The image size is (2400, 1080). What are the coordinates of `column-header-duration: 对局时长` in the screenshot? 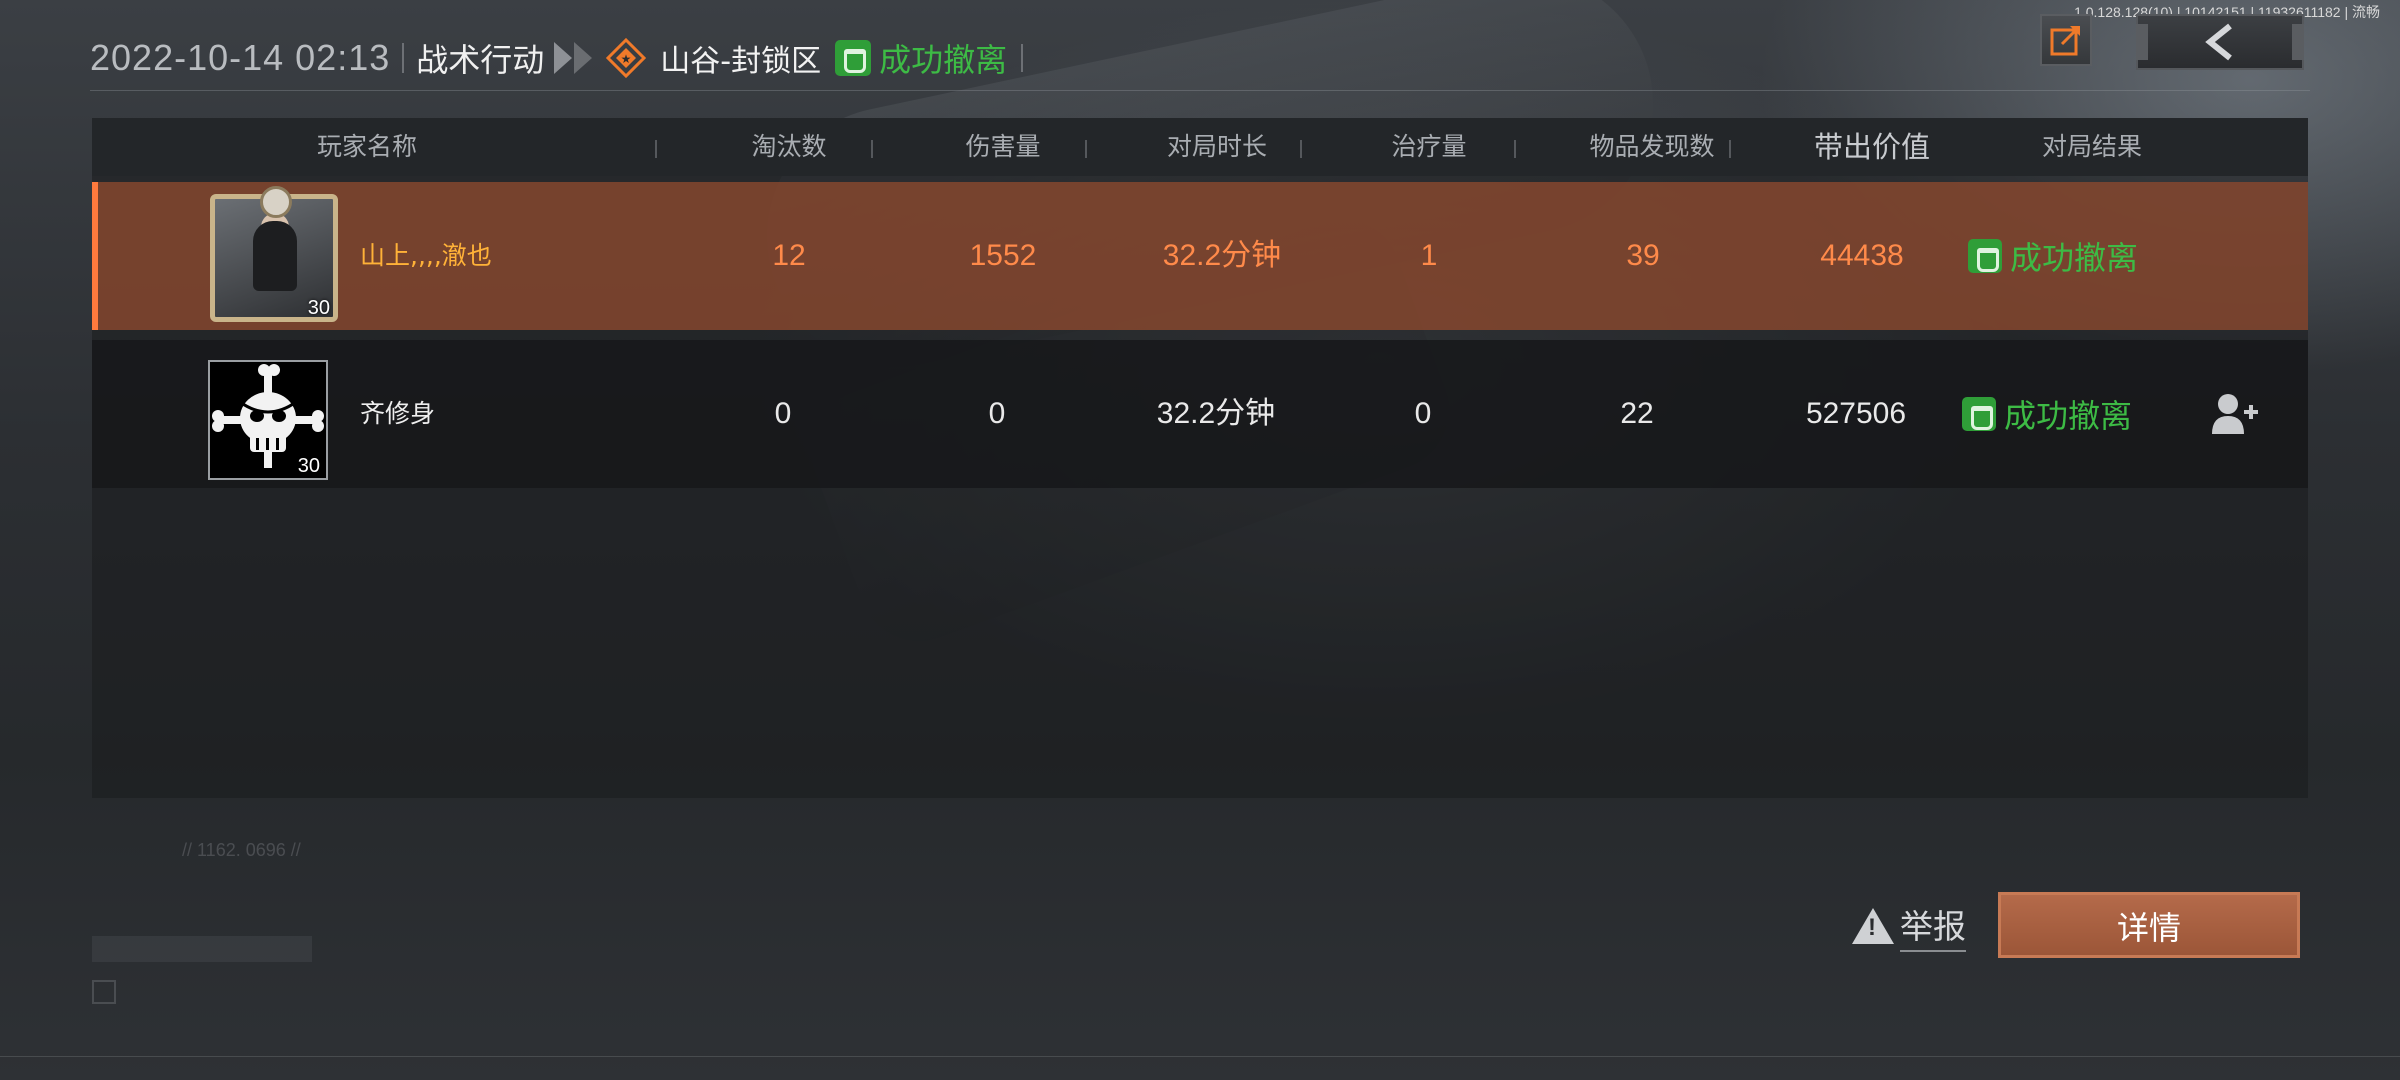 It's located at (1216, 146).